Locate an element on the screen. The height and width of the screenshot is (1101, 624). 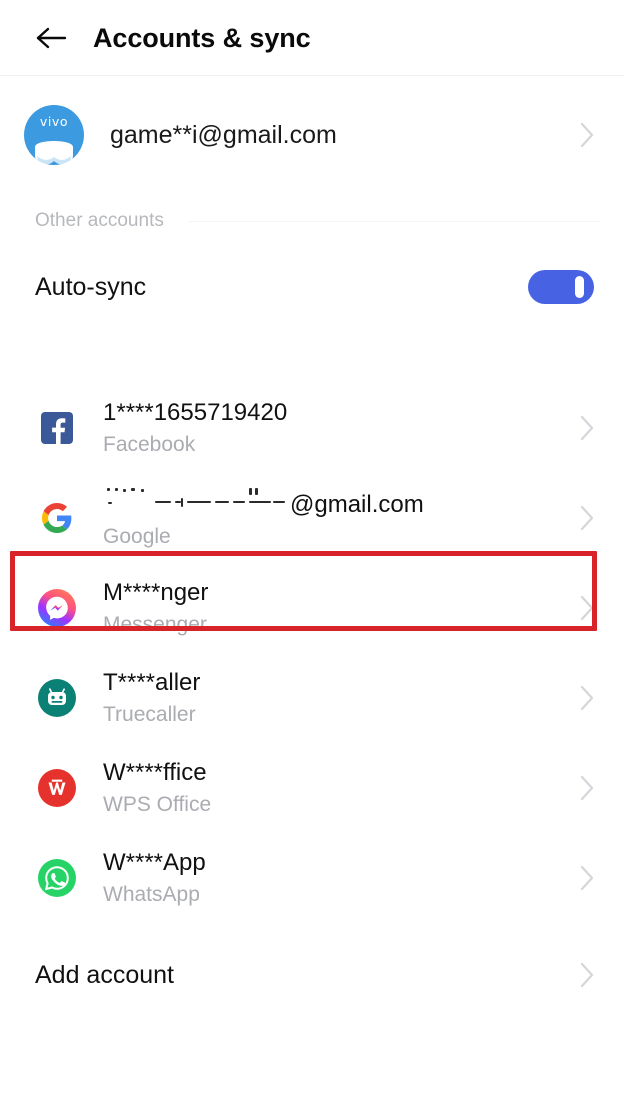
facebook-icon is located at coordinates (57, 428).